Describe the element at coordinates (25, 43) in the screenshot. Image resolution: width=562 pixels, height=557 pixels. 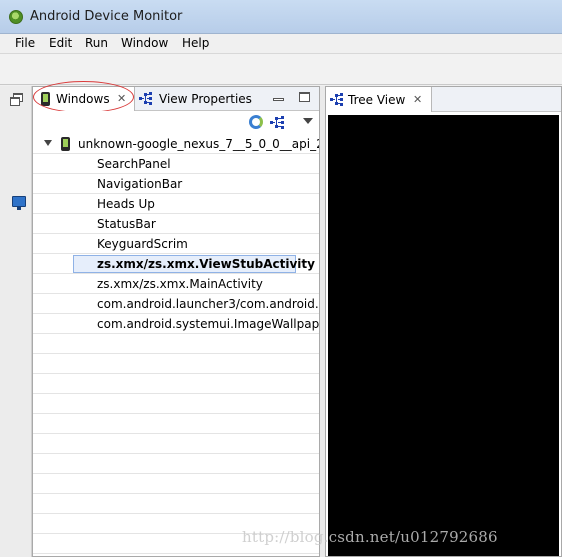
I see `menu-file: File` at that location.